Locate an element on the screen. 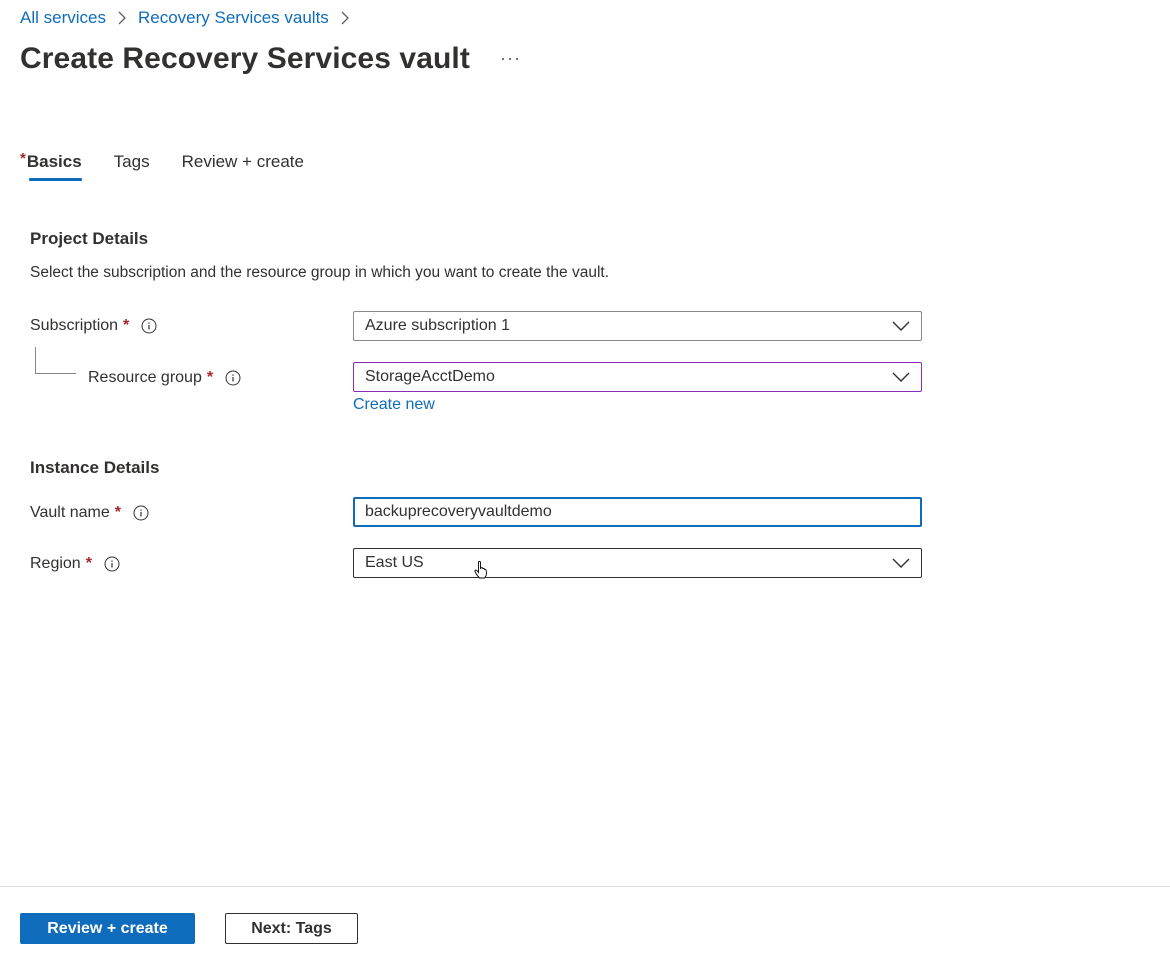 The width and height of the screenshot is (1170, 955). vault-name-label: Vault name * is located at coordinates (89, 513).